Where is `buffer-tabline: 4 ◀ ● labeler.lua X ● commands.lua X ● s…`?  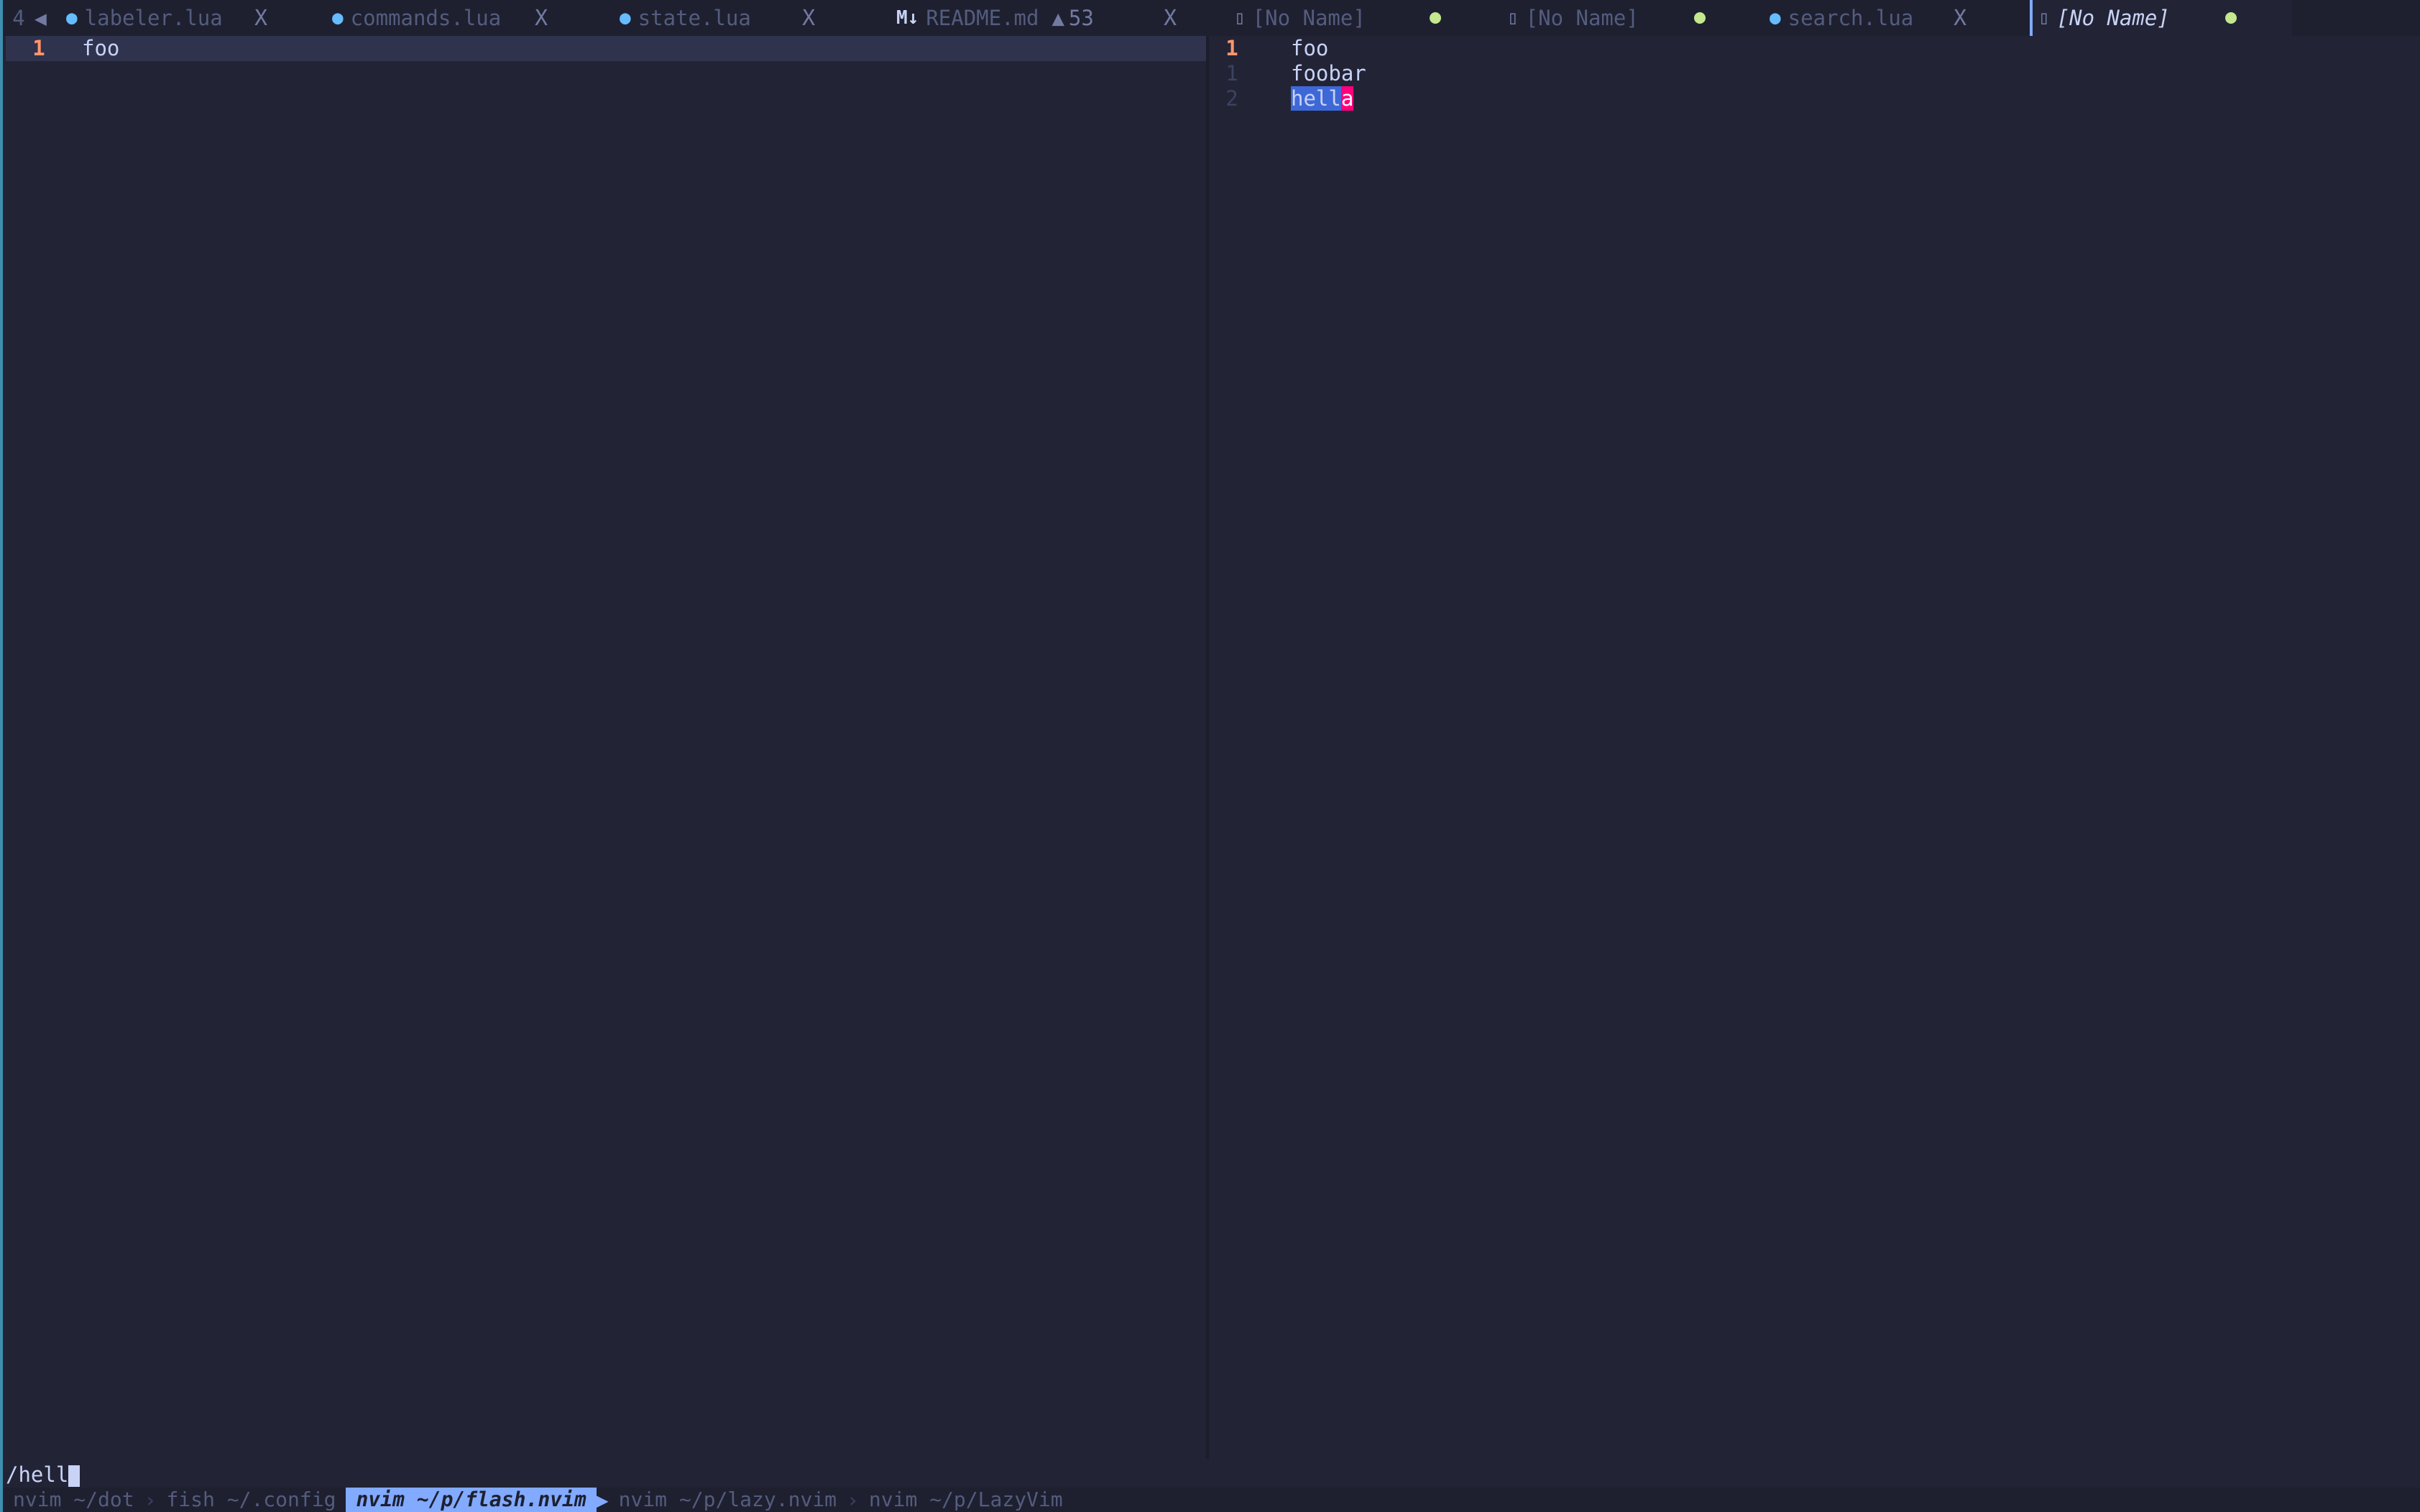 buffer-tabline: 4 ◀ ● labeler.lua X ● commands.lua X ● s… is located at coordinates (1211, 18).